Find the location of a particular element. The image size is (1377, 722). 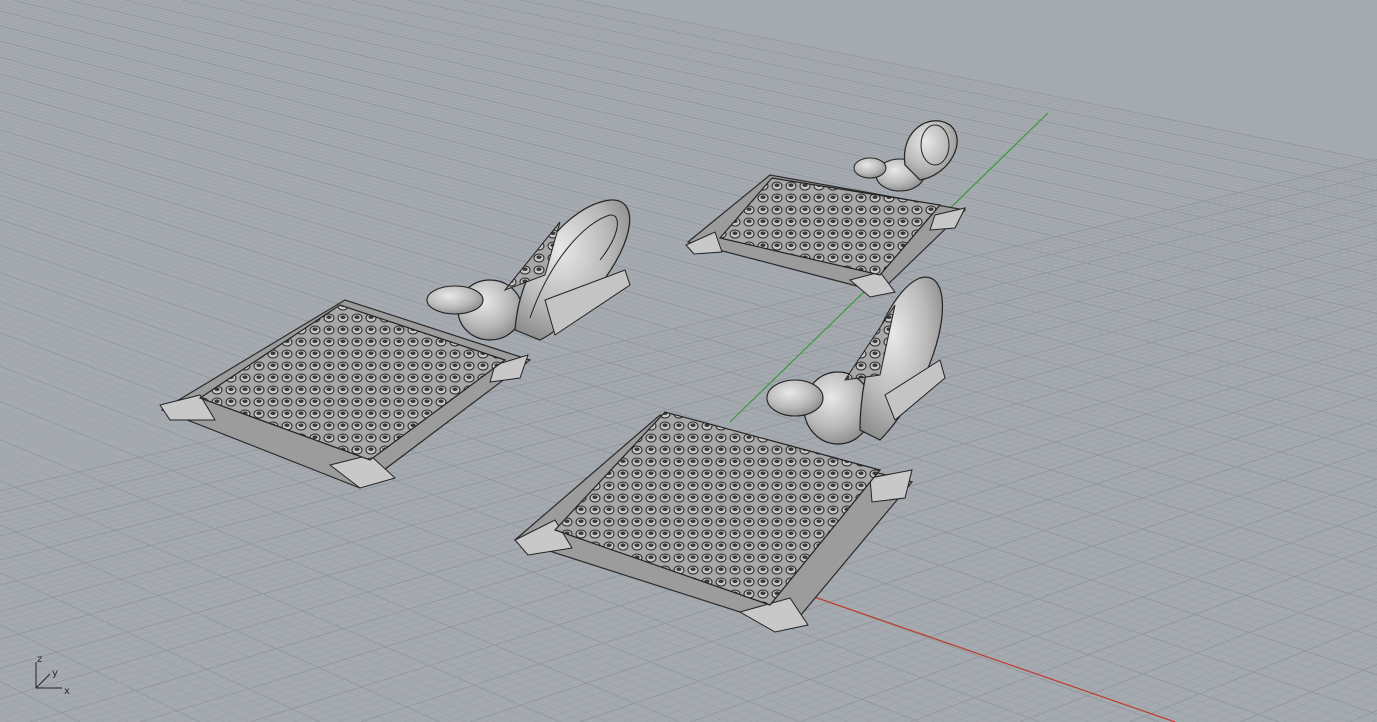

axis-x-label: x is located at coordinates (67, 691).